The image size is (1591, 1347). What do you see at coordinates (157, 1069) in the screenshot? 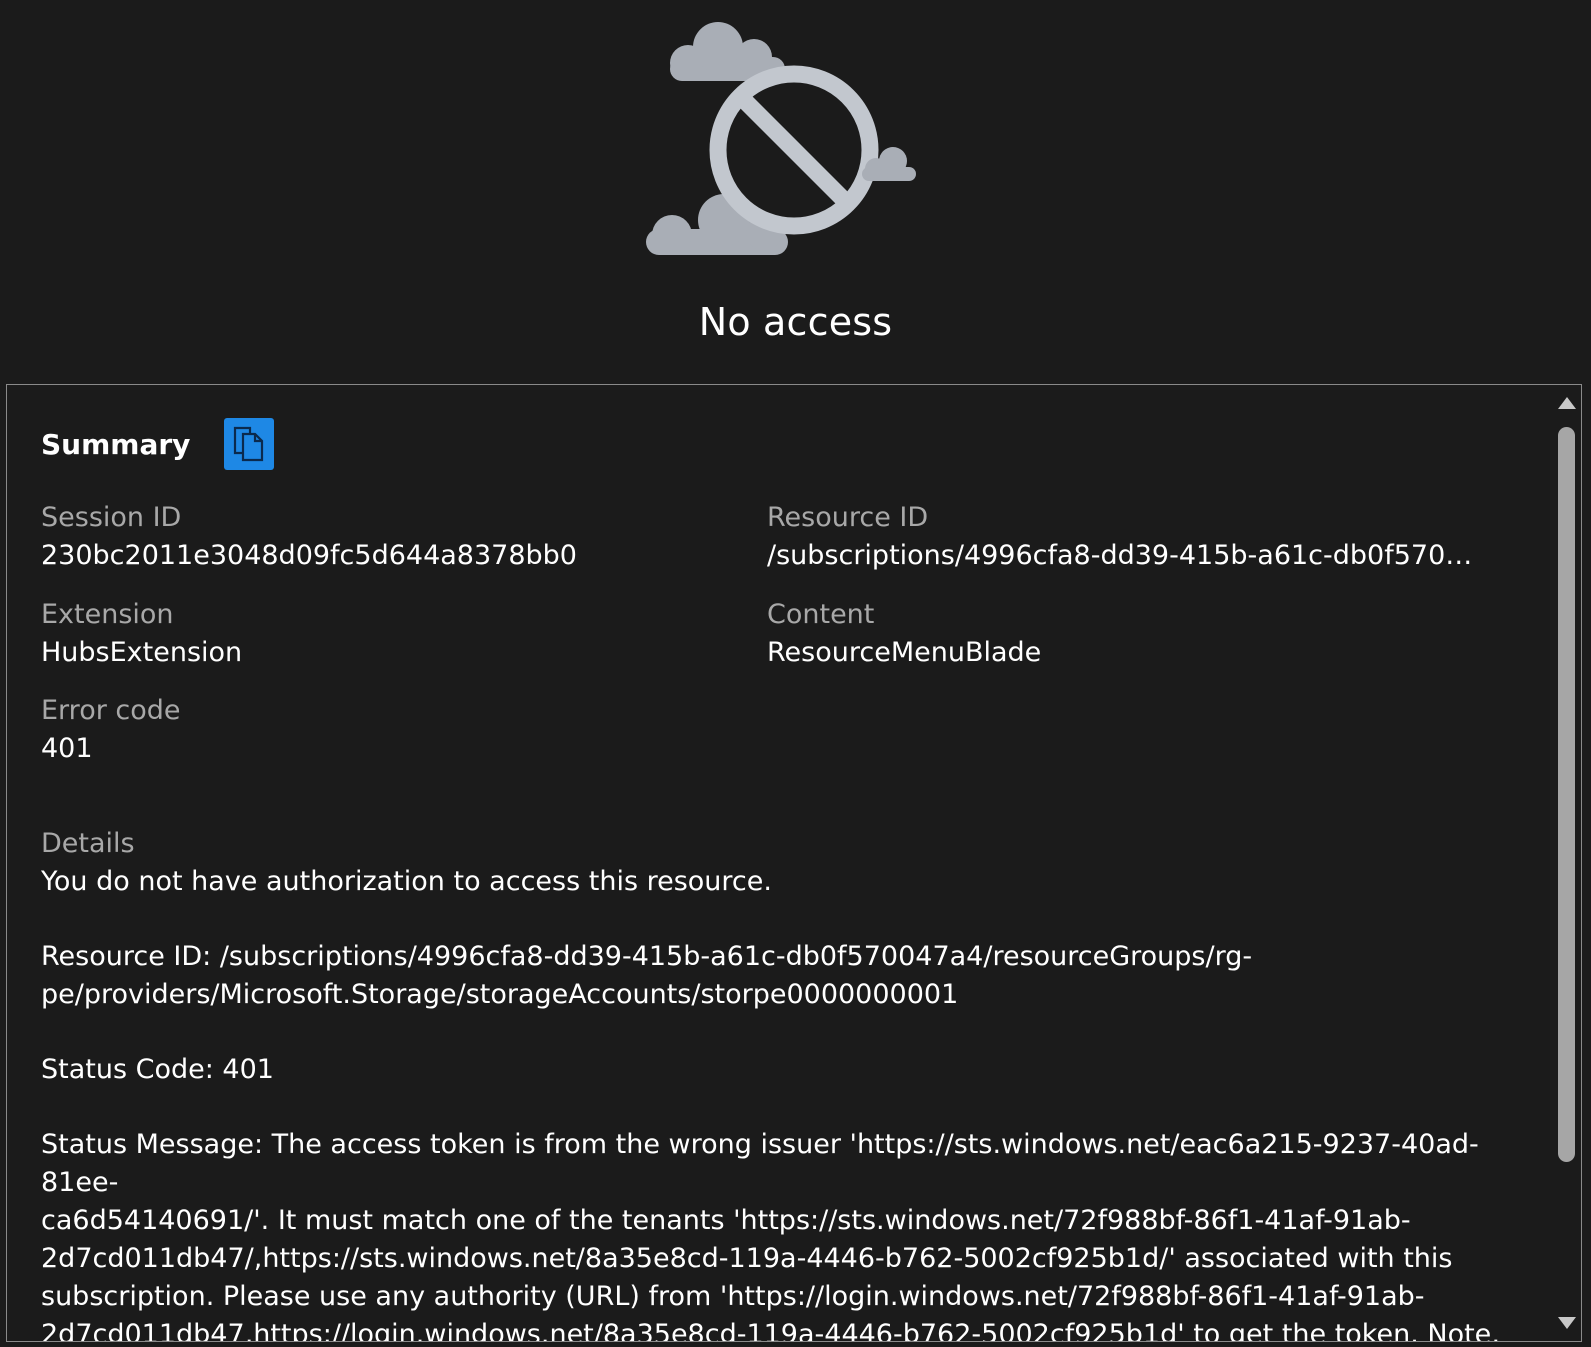
I see `details-status-code: Status Code: 401` at bounding box center [157, 1069].